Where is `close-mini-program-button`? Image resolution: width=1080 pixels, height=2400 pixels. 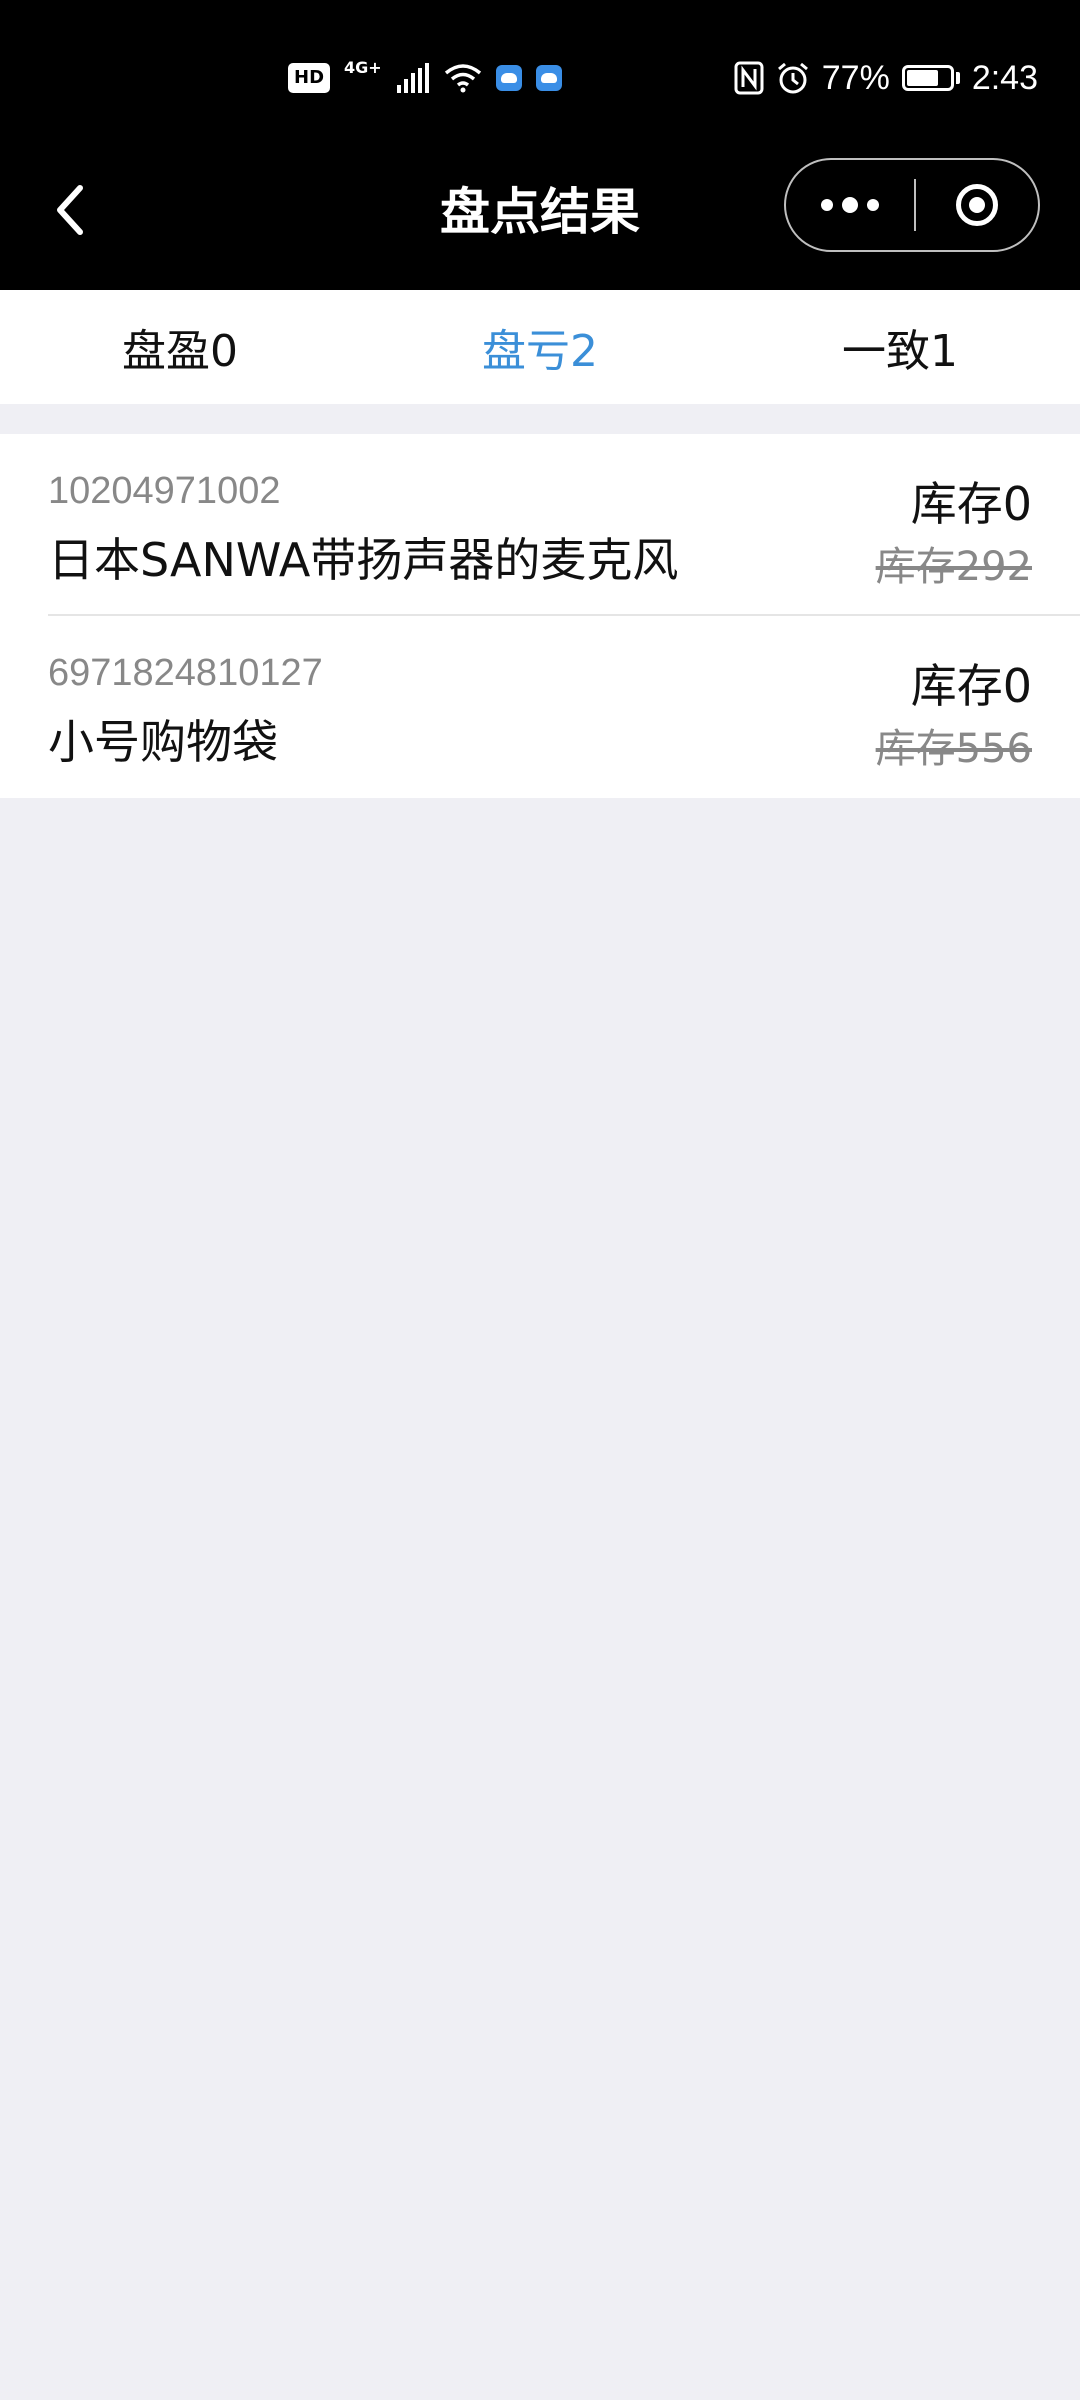 close-mini-program-button is located at coordinates (977, 205).